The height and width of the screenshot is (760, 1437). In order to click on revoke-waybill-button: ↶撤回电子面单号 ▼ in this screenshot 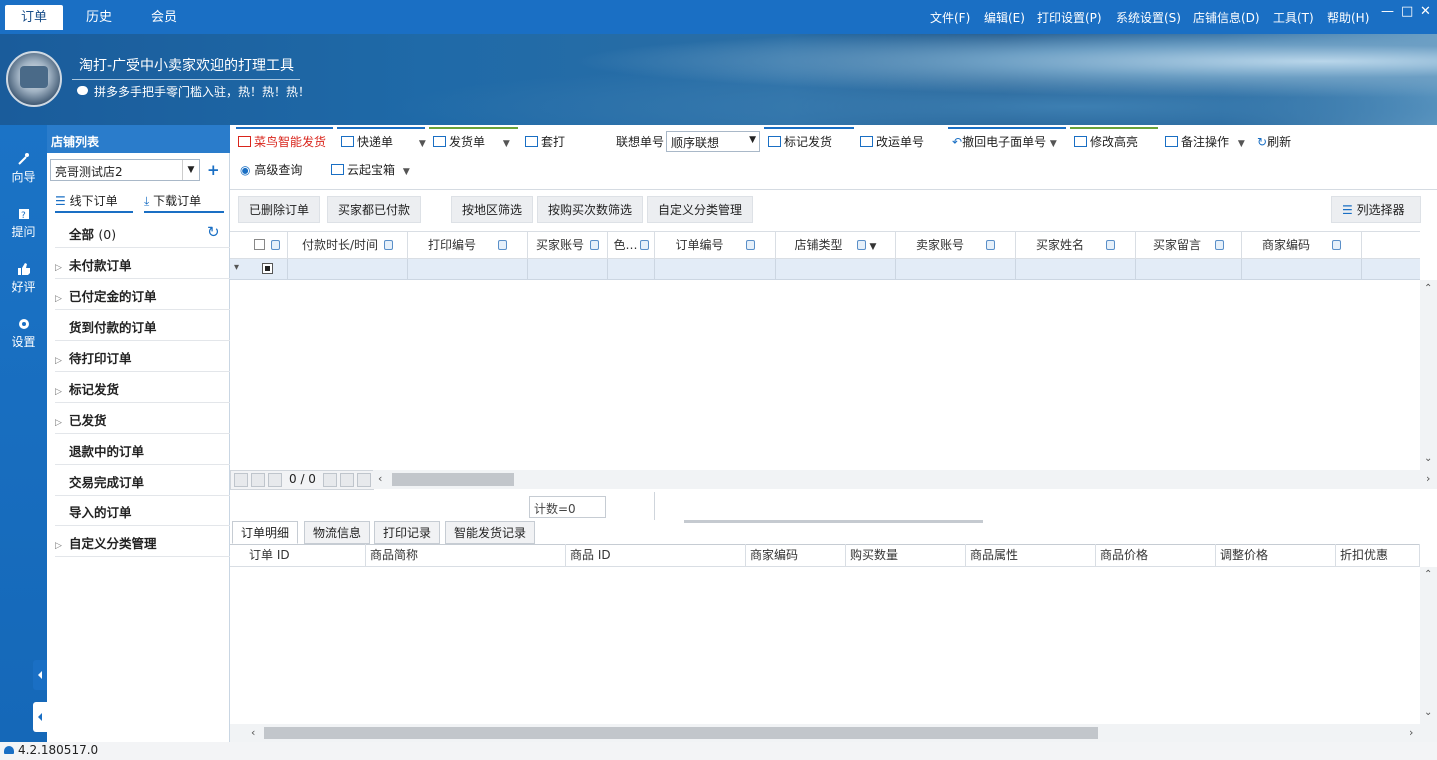, I will do `click(1004, 142)`.